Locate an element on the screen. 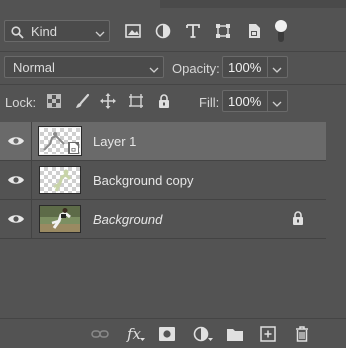  search-icon is located at coordinates (17, 34).